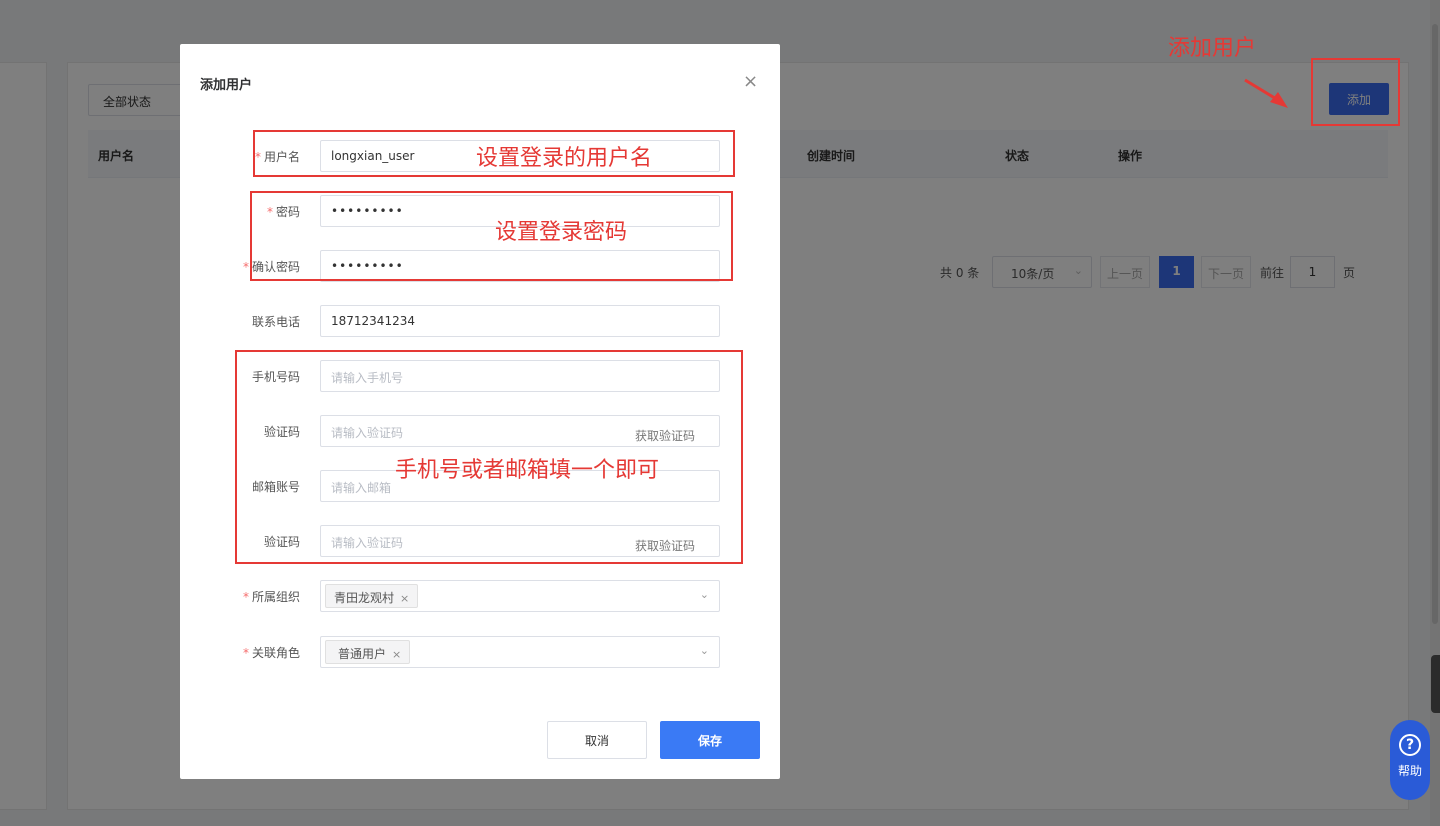 The image size is (1440, 826). Describe the element at coordinates (275, 322) in the screenshot. I see `phone-label: 联系电话` at that location.